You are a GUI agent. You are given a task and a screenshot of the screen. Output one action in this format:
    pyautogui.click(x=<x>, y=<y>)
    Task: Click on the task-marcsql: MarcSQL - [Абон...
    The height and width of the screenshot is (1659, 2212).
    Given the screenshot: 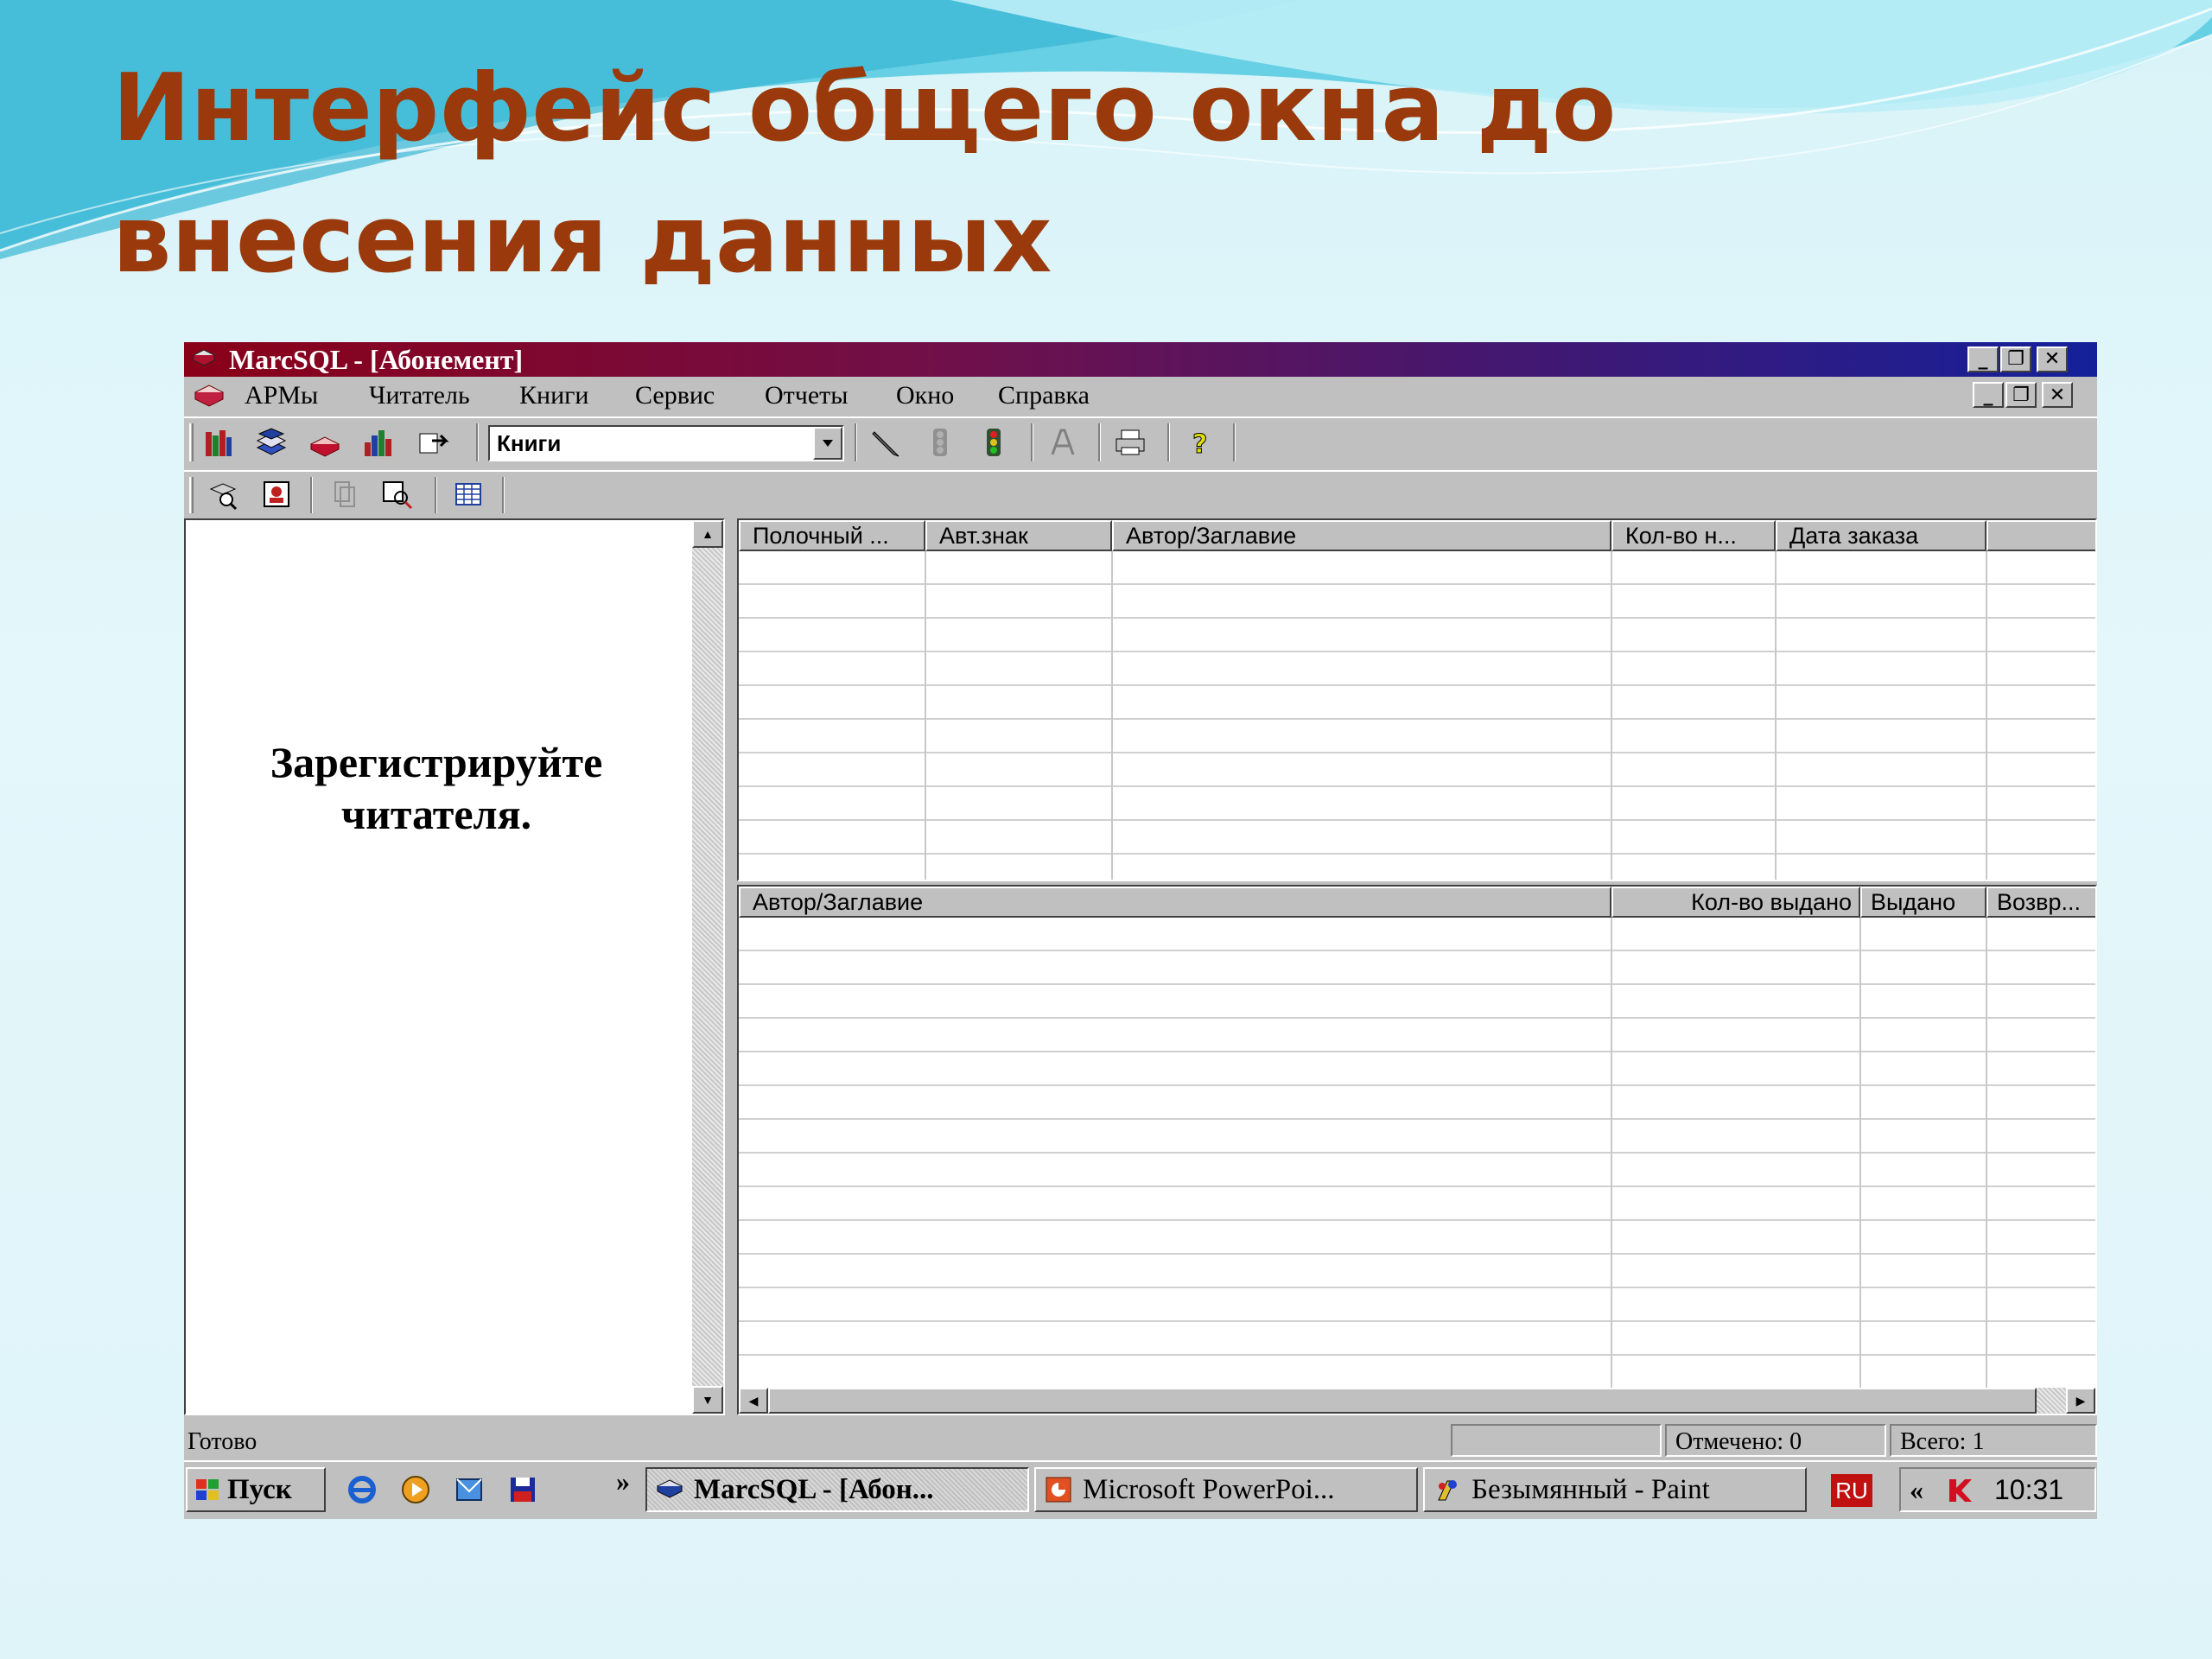 What is the action you would take?
    pyautogui.click(x=837, y=1489)
    